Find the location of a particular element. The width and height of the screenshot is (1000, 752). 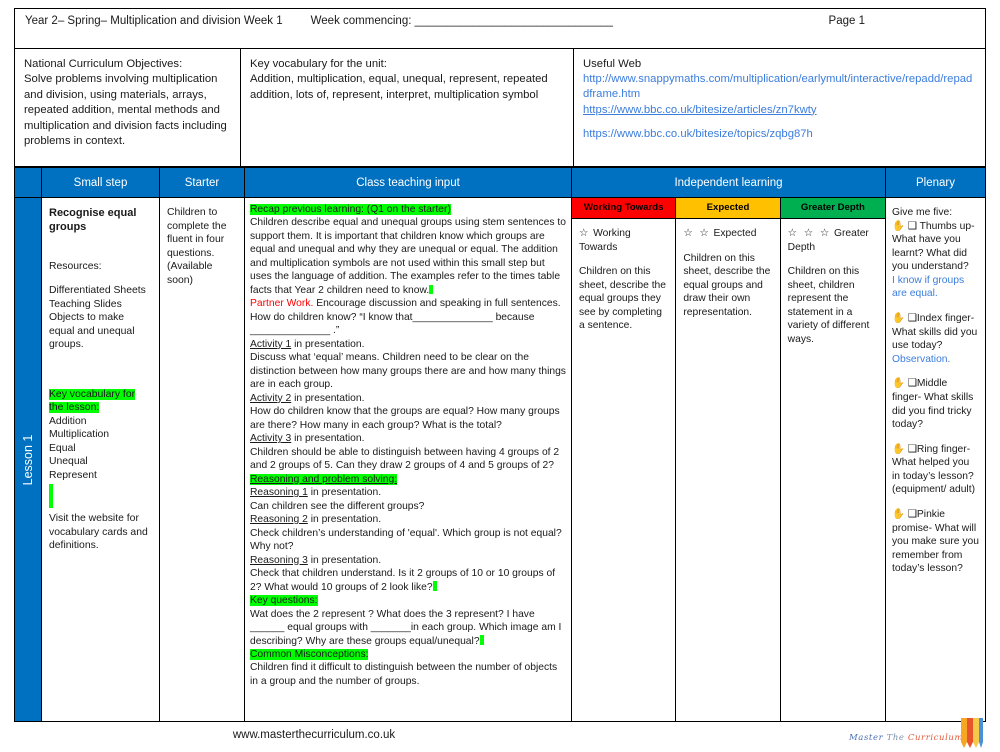

common-misconceptions-heading: Common Misconceptions: is located at coordinates (309, 654).